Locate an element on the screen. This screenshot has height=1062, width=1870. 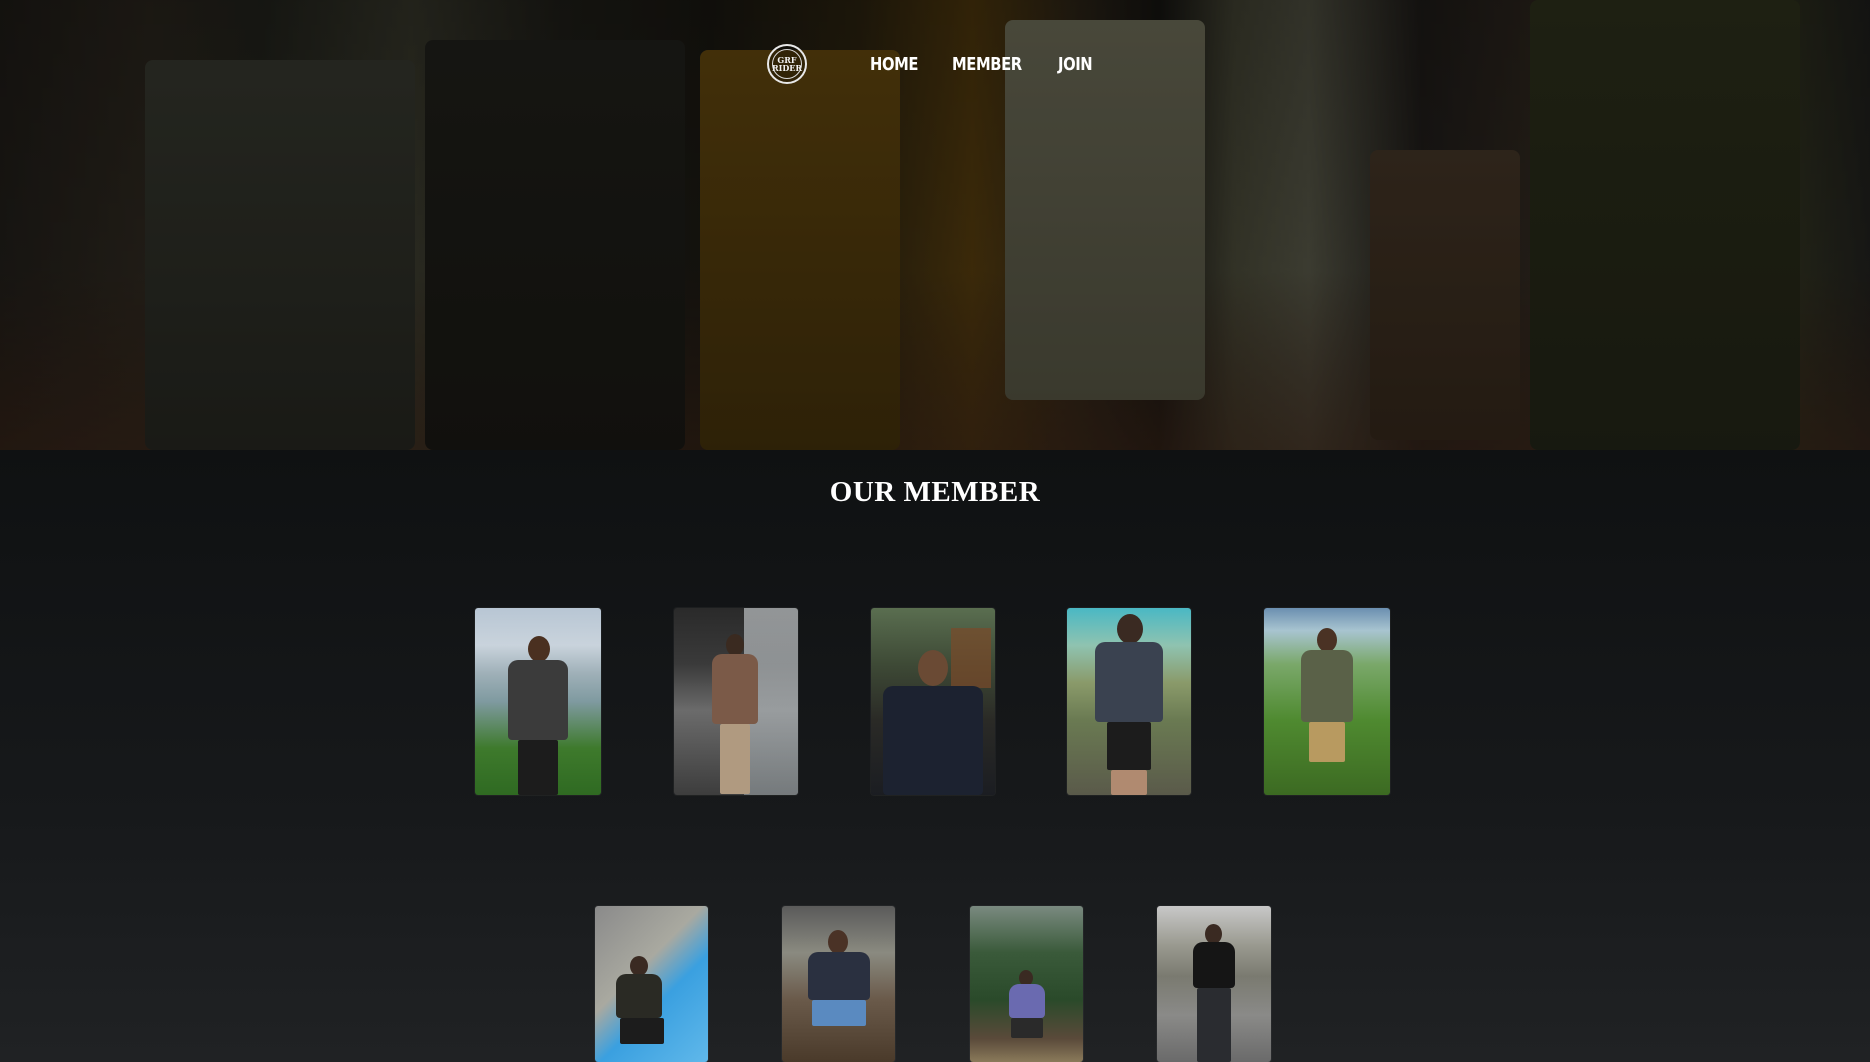
brand-logo: GRF RIDER is located at coordinates (787, 64).